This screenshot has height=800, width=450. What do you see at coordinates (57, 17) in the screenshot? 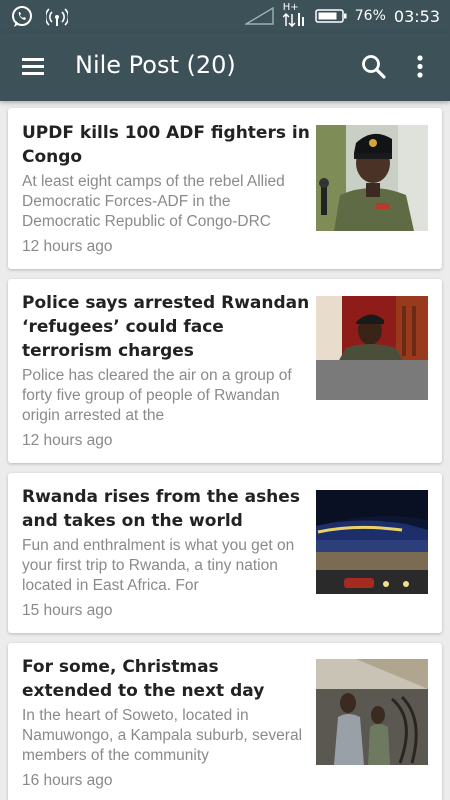
I see `hotspot-icon` at bounding box center [57, 17].